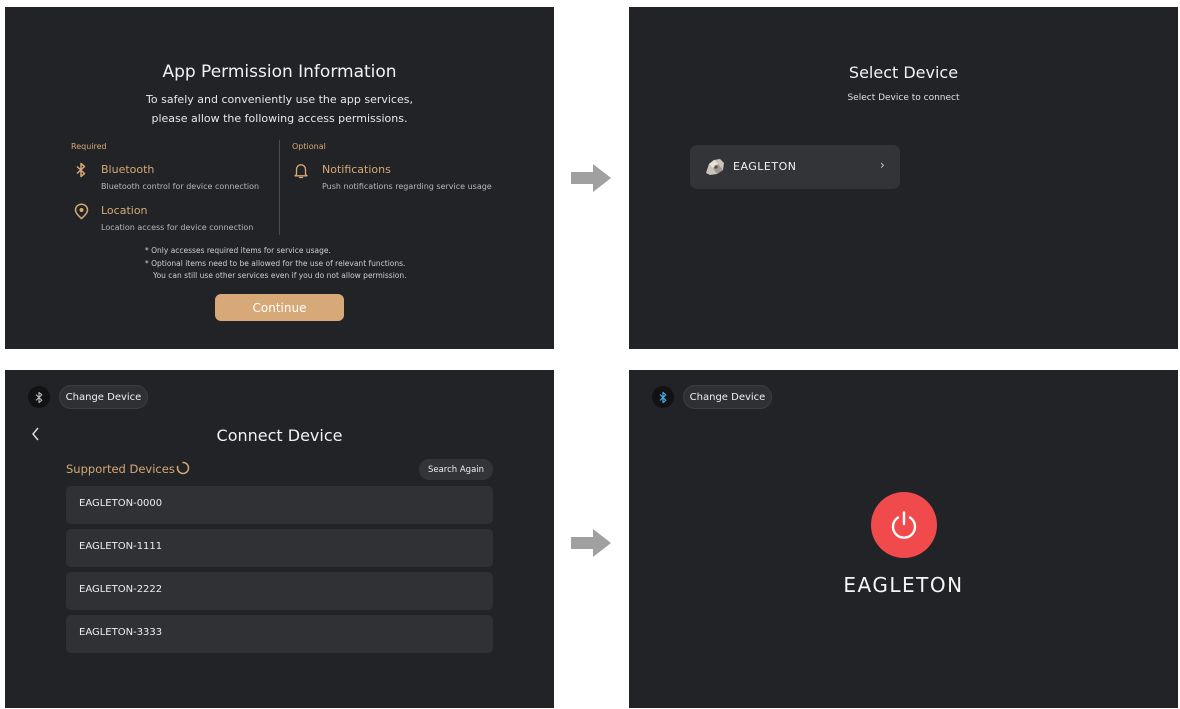 This screenshot has width=1180, height=709. I want to click on optional-label: Optional, so click(309, 146).